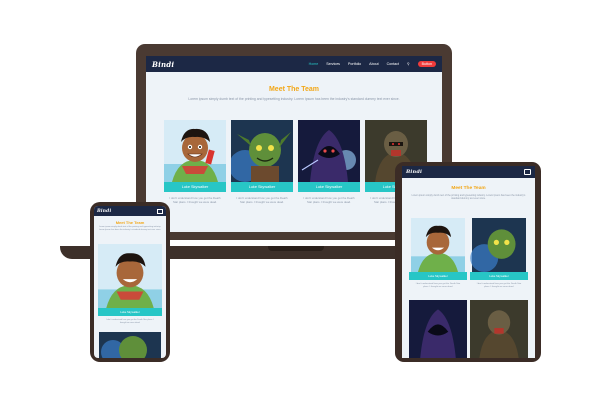  What do you see at coordinates (408, 64) in the screenshot?
I see `search-icon: ⚲` at bounding box center [408, 64].